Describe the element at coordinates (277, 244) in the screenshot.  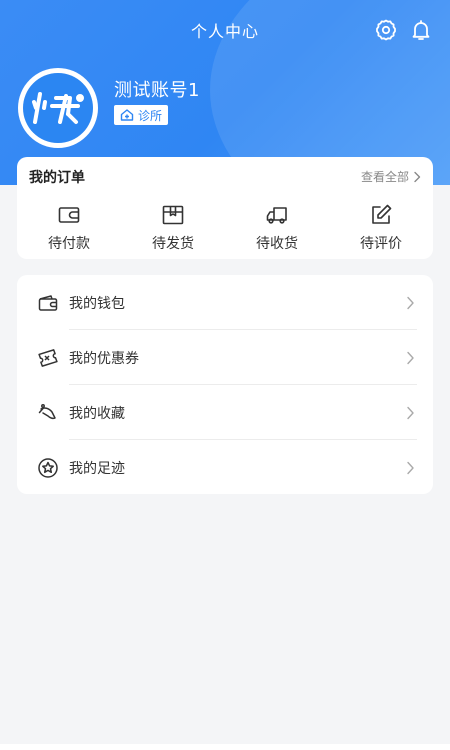
I see `order-pending-receipt-label: 待收货` at that location.